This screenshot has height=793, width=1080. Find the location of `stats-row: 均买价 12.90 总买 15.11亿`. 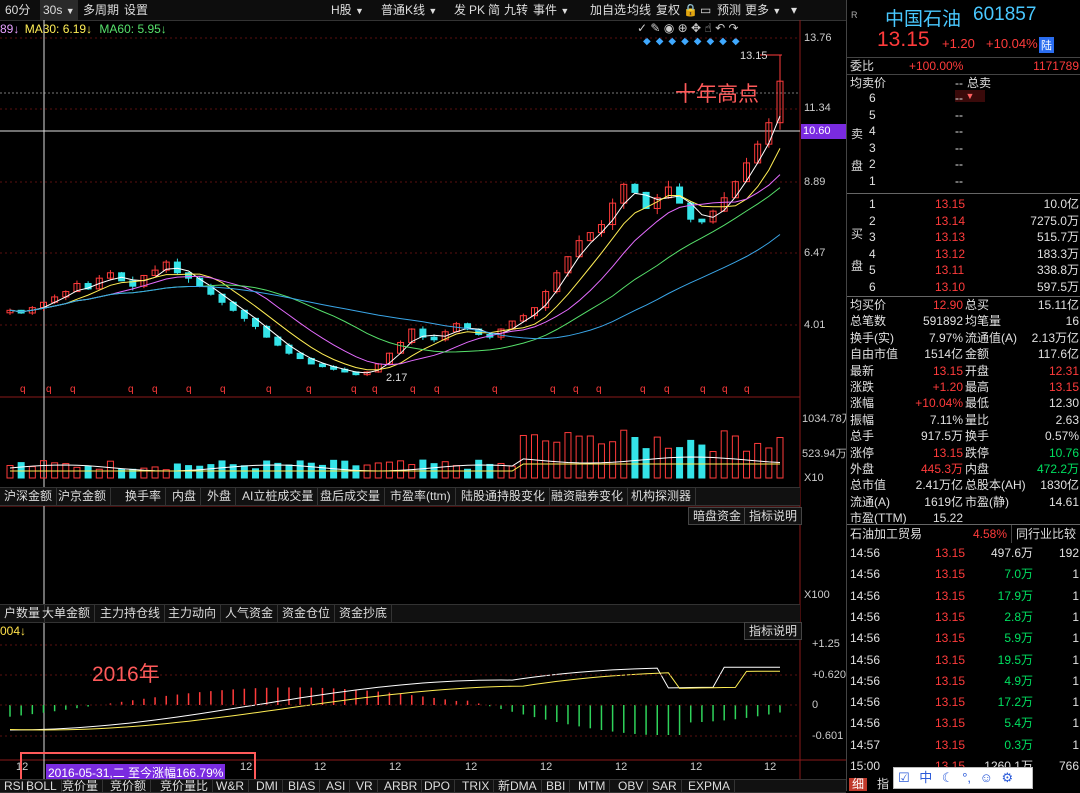

stats-row: 均买价 12.90 总买 15.11亿 is located at coordinates (963, 305).